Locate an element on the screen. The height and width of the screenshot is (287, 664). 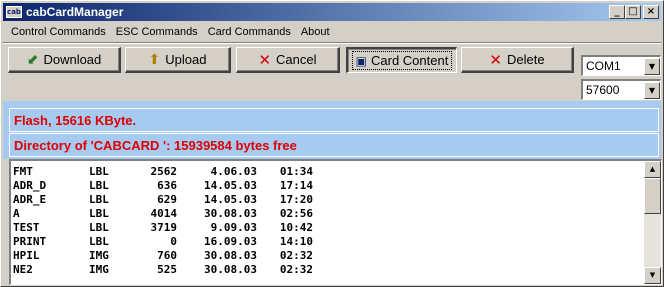
file-name: FMT is located at coordinates (23, 171).